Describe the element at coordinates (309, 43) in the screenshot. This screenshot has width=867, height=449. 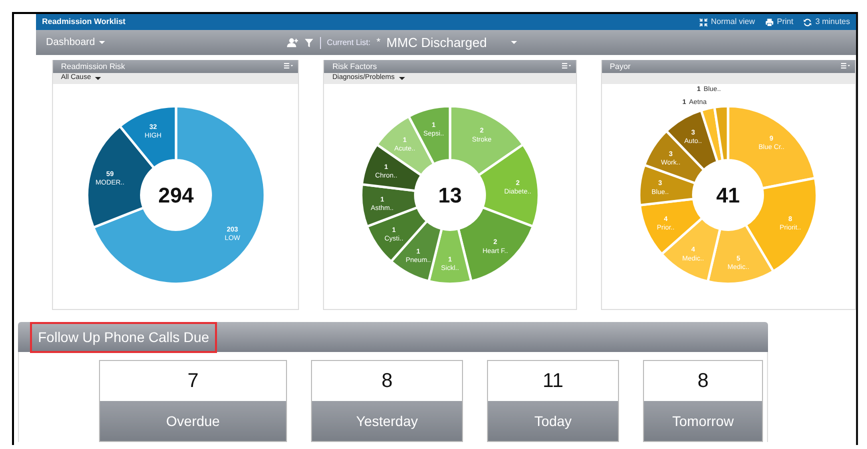
I see `filter-icon` at that location.